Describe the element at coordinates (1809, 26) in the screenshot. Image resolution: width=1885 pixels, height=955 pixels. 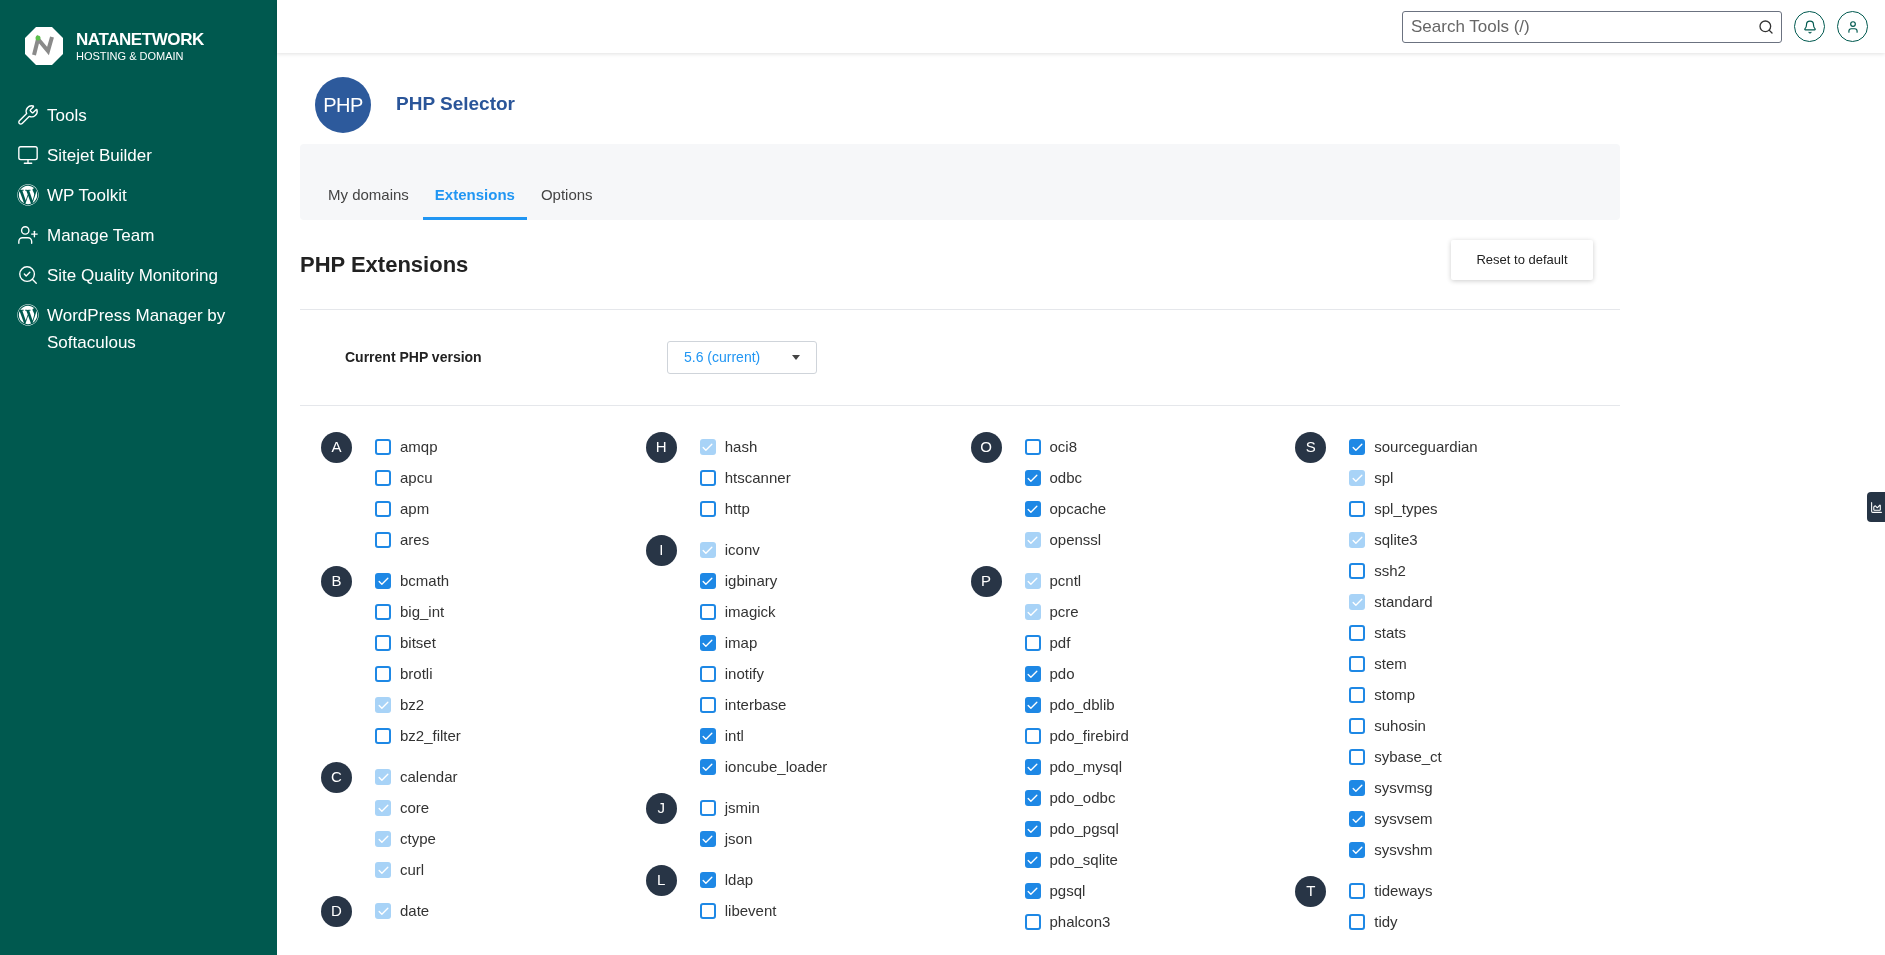
I see `bell-icon` at that location.